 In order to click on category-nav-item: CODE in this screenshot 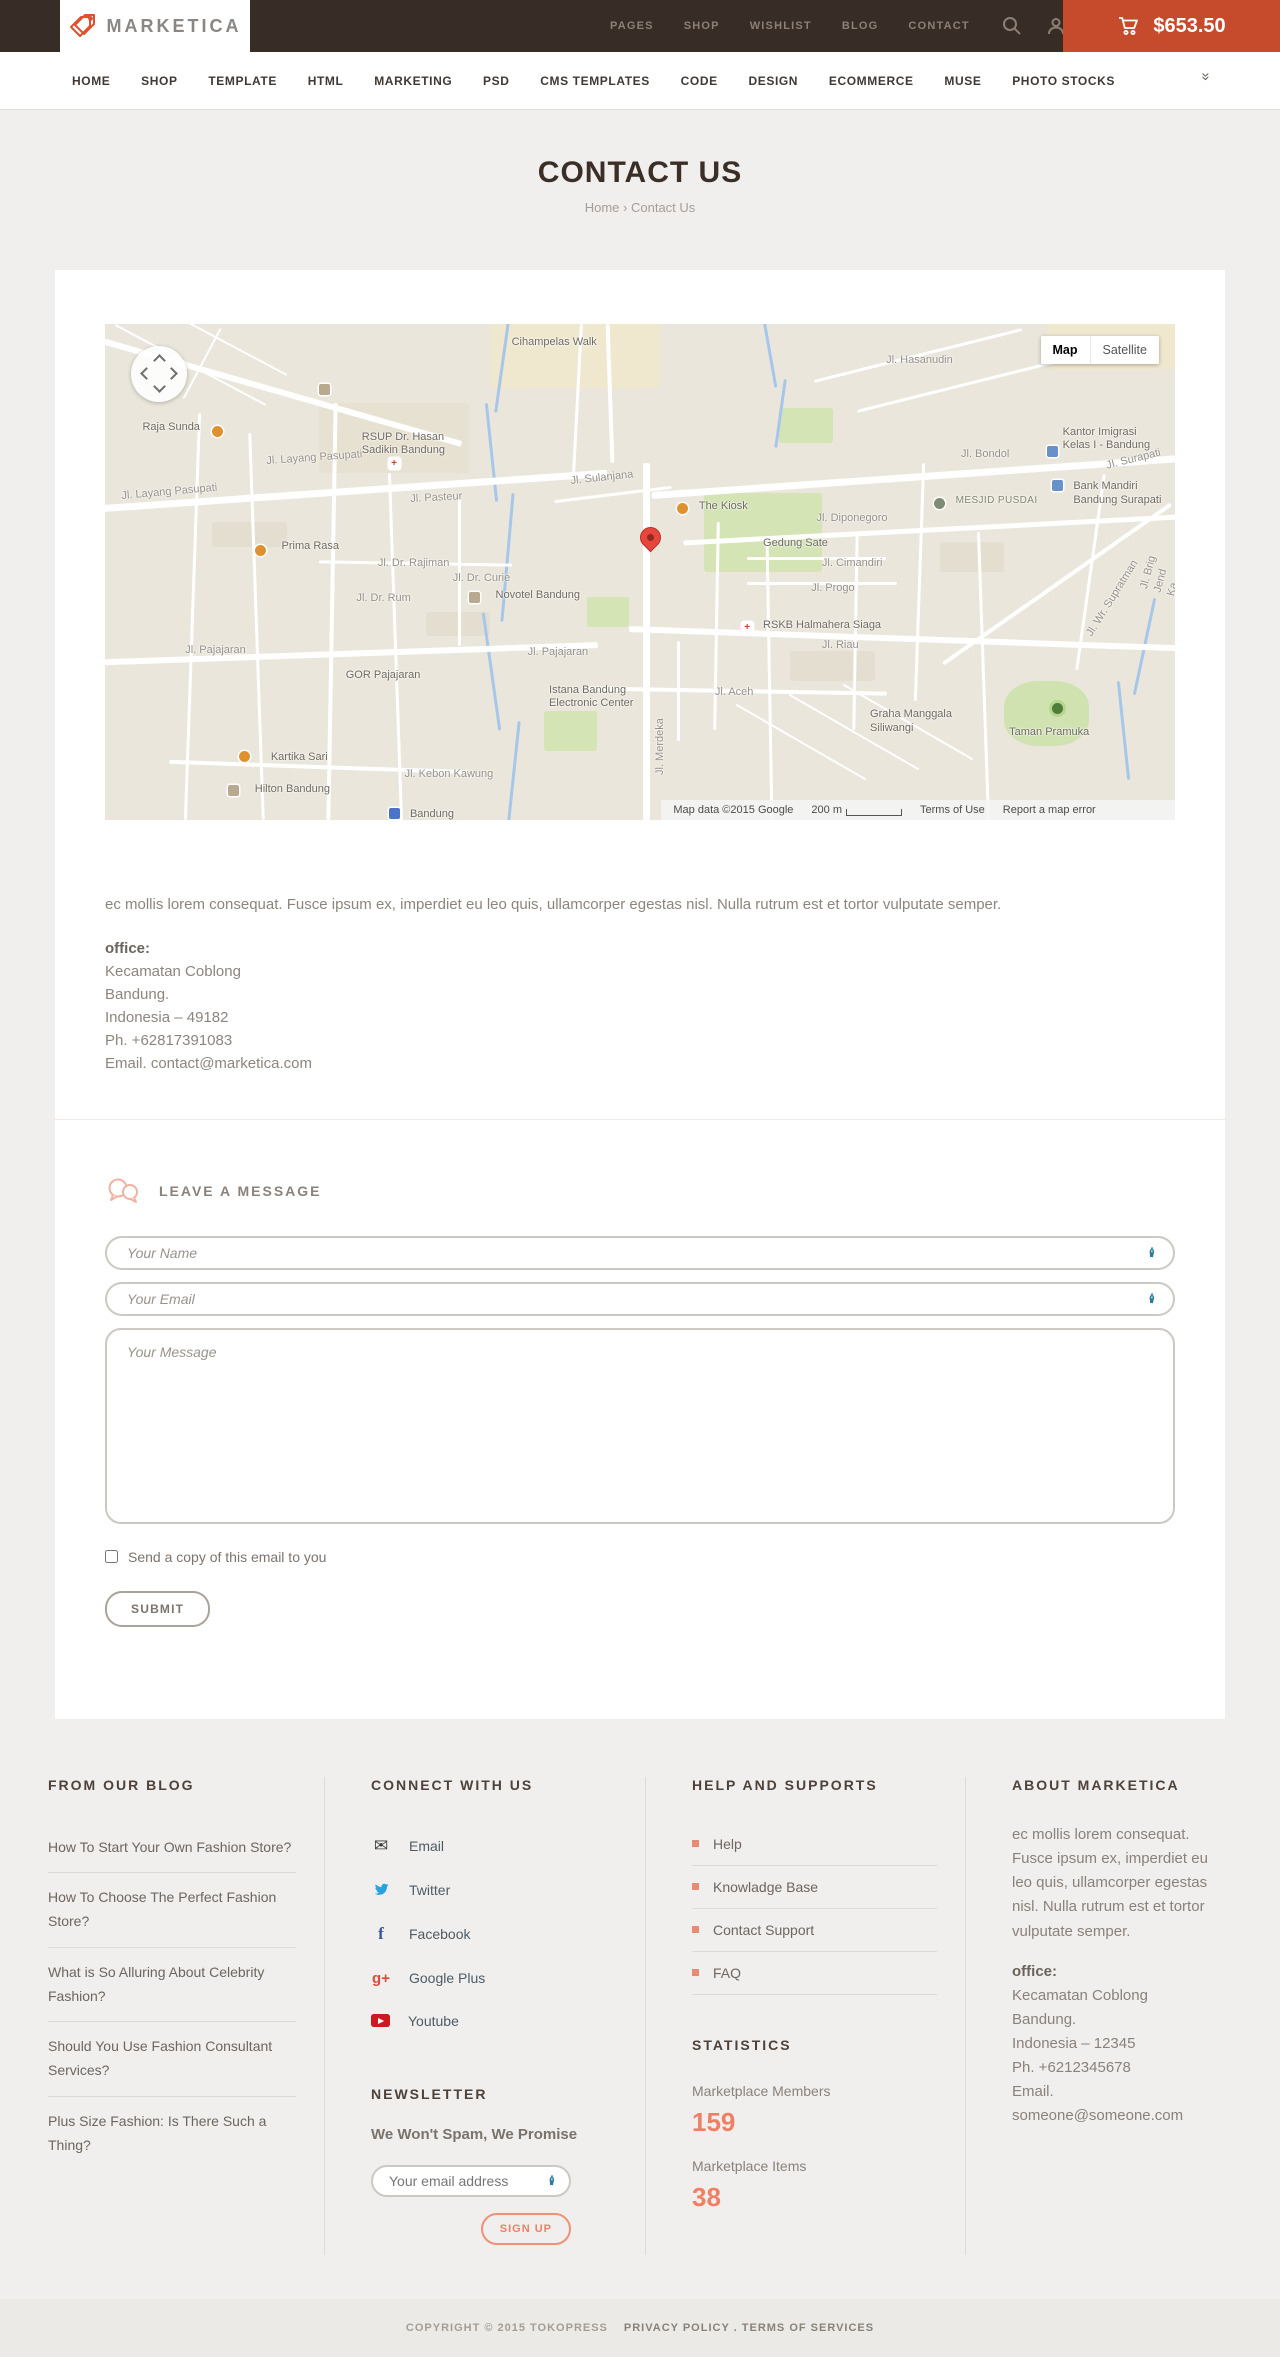, I will do `click(699, 81)`.